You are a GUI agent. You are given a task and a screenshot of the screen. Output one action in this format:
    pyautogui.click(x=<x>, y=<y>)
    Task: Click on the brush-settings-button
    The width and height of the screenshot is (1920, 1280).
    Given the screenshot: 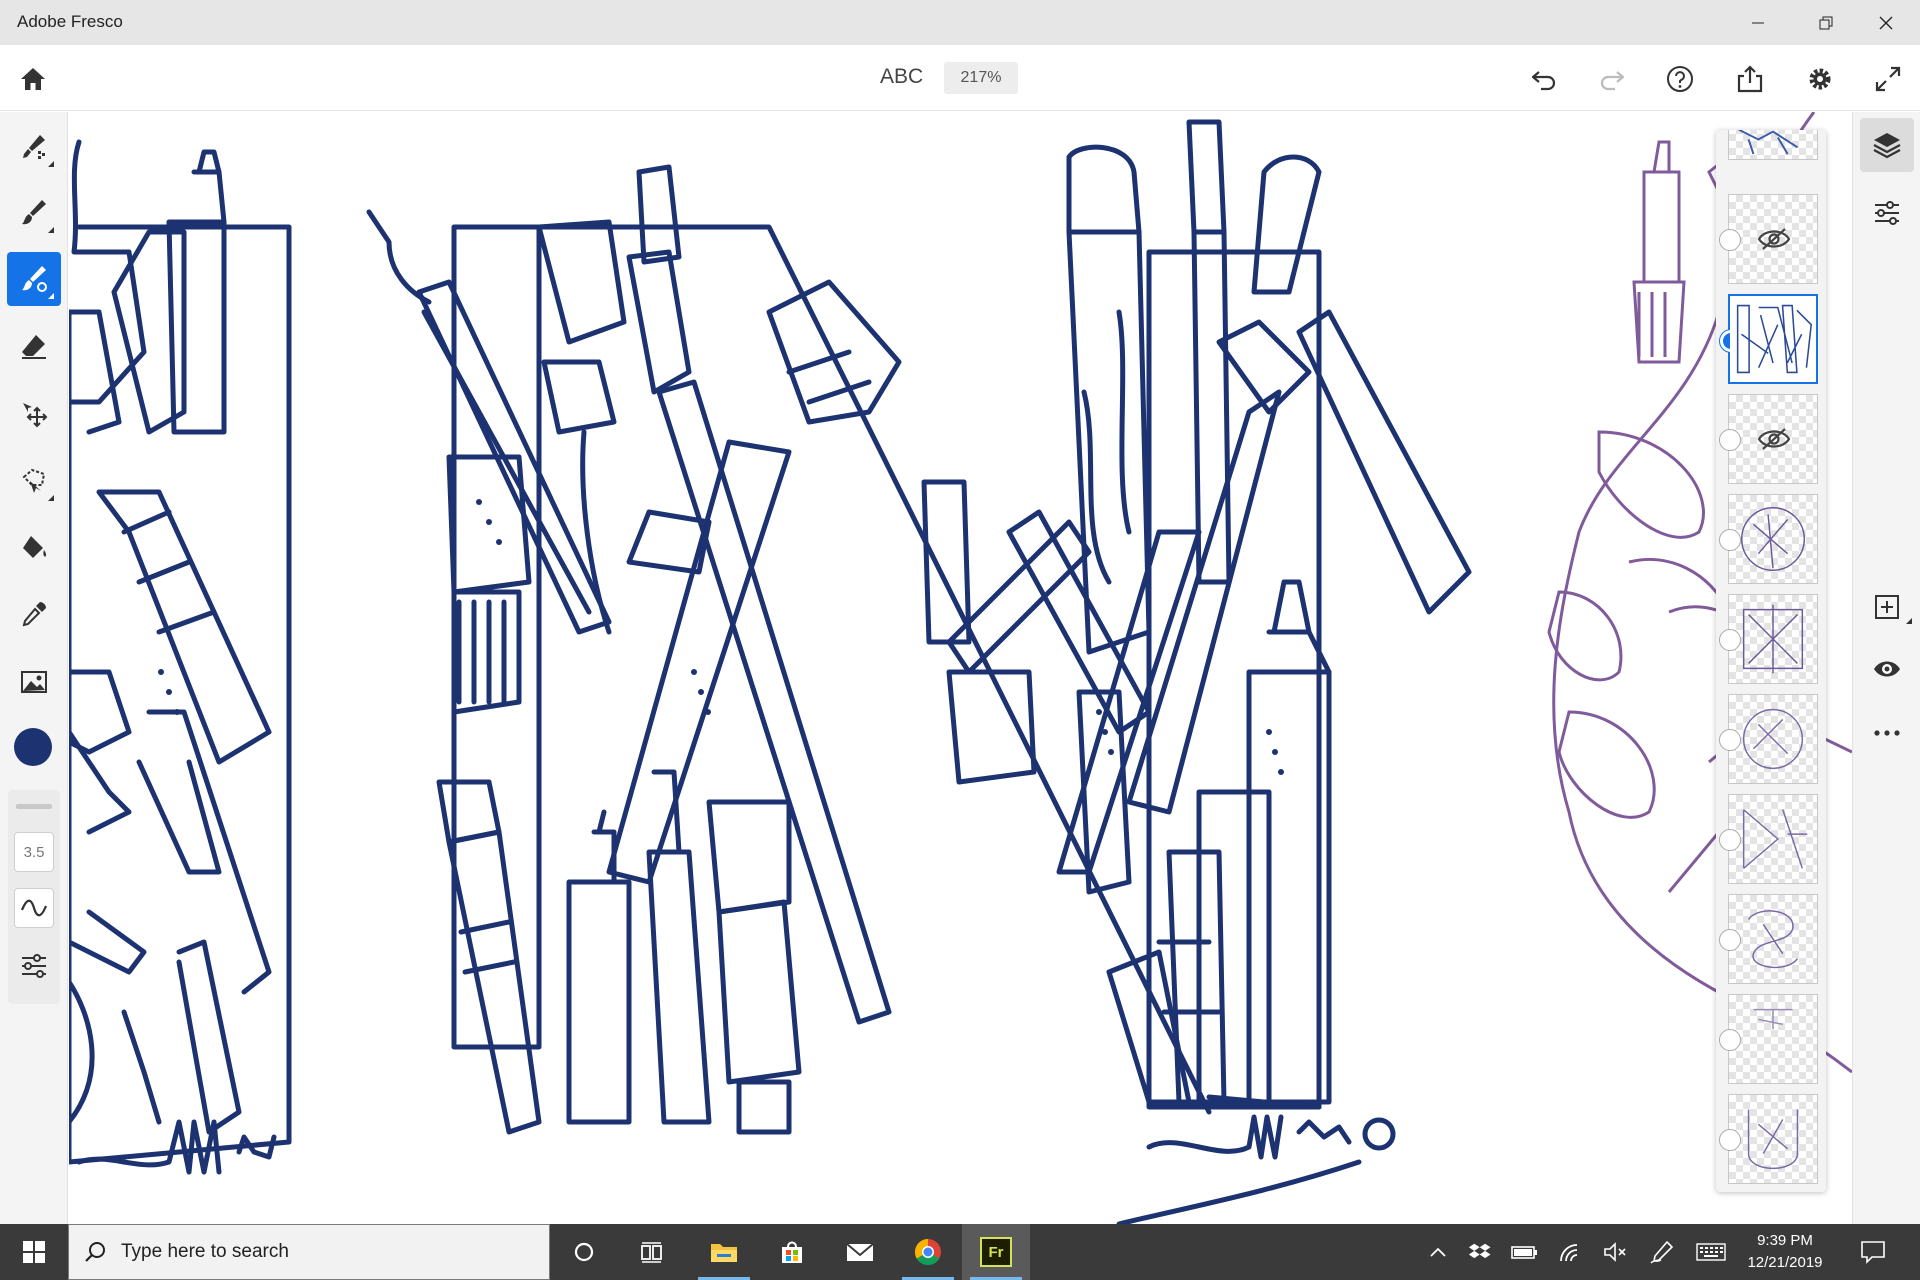 What is the action you would take?
    pyautogui.click(x=34, y=966)
    